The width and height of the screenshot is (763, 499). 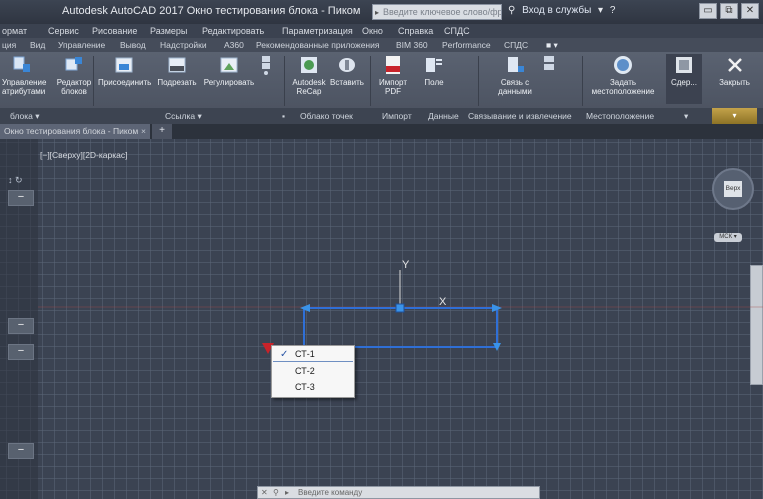 I want to click on block-rectangle, so click(x=400, y=327).